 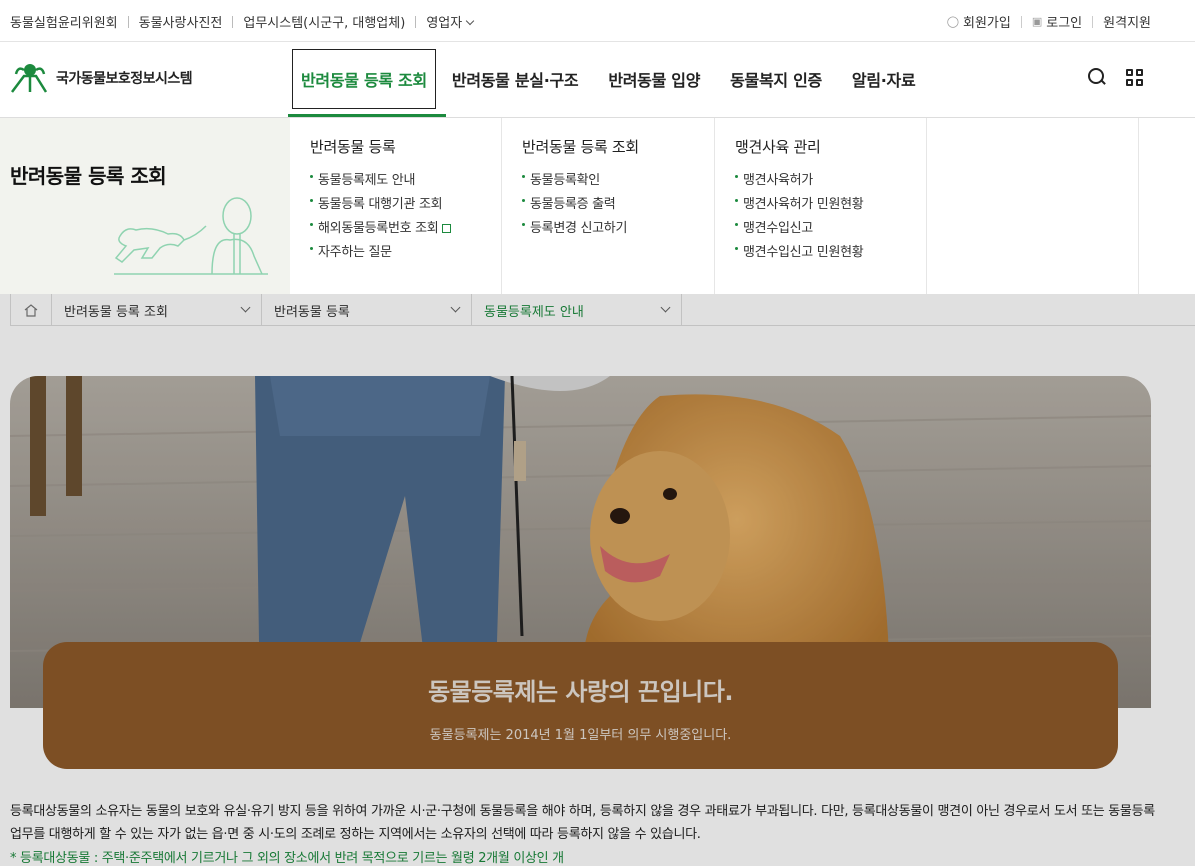 What do you see at coordinates (618, 205) in the screenshot?
I see `menu-item-certificate-print: 동물등록증 출력` at bounding box center [618, 205].